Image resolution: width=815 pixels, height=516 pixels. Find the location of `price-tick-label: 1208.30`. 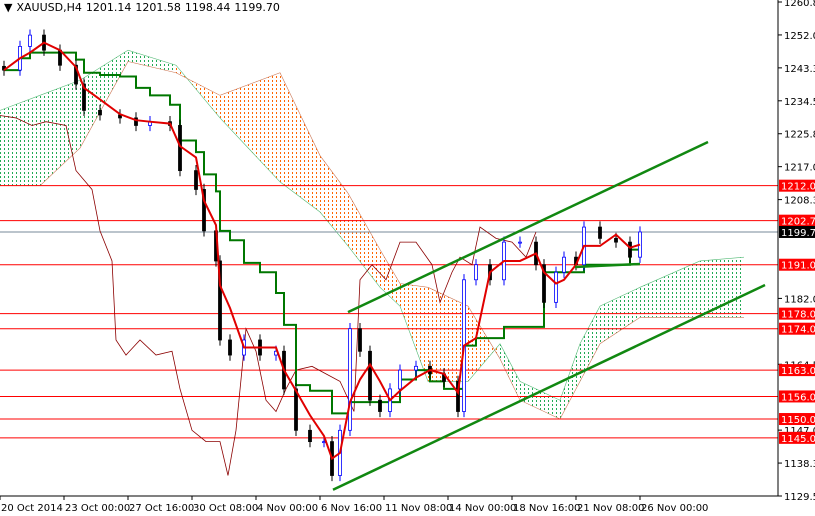

price-tick-label: 1208.30 is located at coordinates (799, 201).